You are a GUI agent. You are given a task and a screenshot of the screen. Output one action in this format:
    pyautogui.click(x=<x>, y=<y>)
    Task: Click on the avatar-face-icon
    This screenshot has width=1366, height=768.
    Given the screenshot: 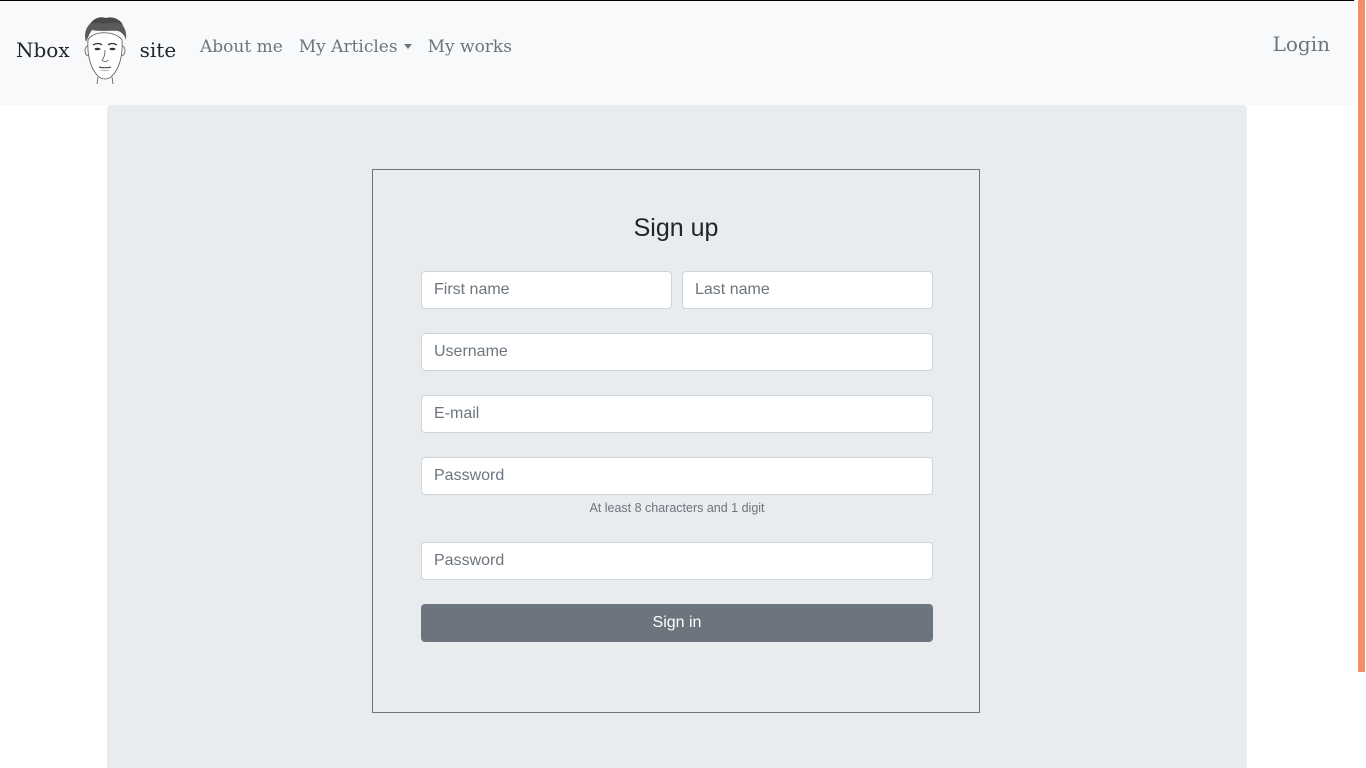 What is the action you would take?
    pyautogui.click(x=105, y=50)
    